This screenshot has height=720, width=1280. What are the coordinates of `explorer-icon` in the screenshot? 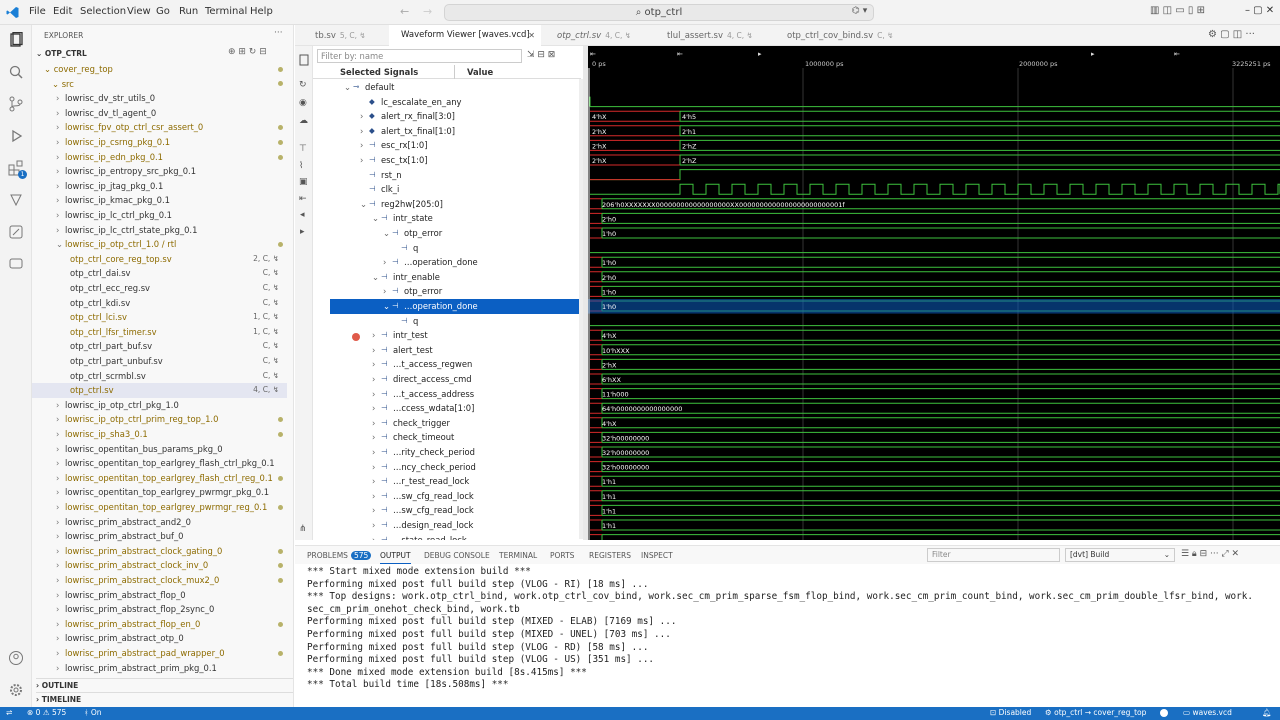 It's located at (16, 40).